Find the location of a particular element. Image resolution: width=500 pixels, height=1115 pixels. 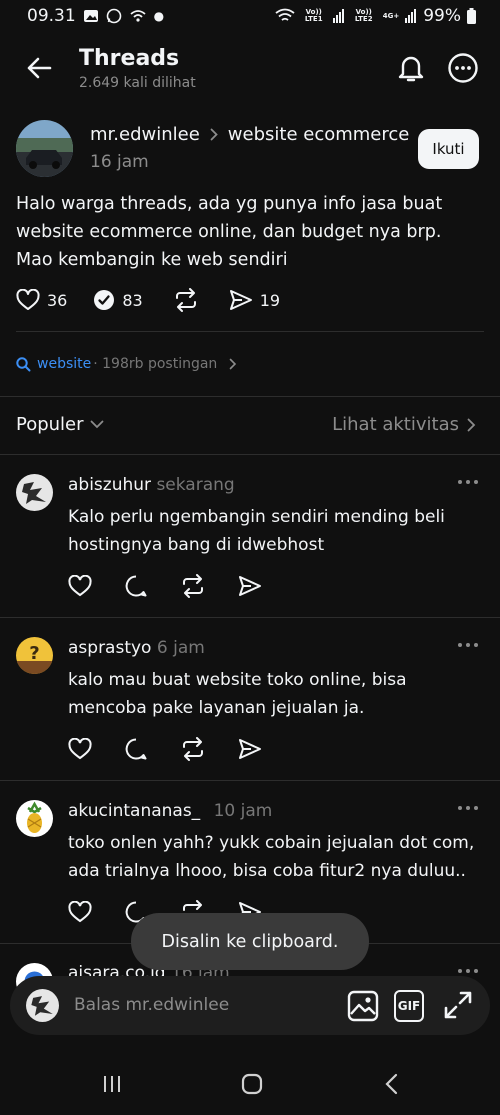

composer-avatar is located at coordinates (42, 1005).